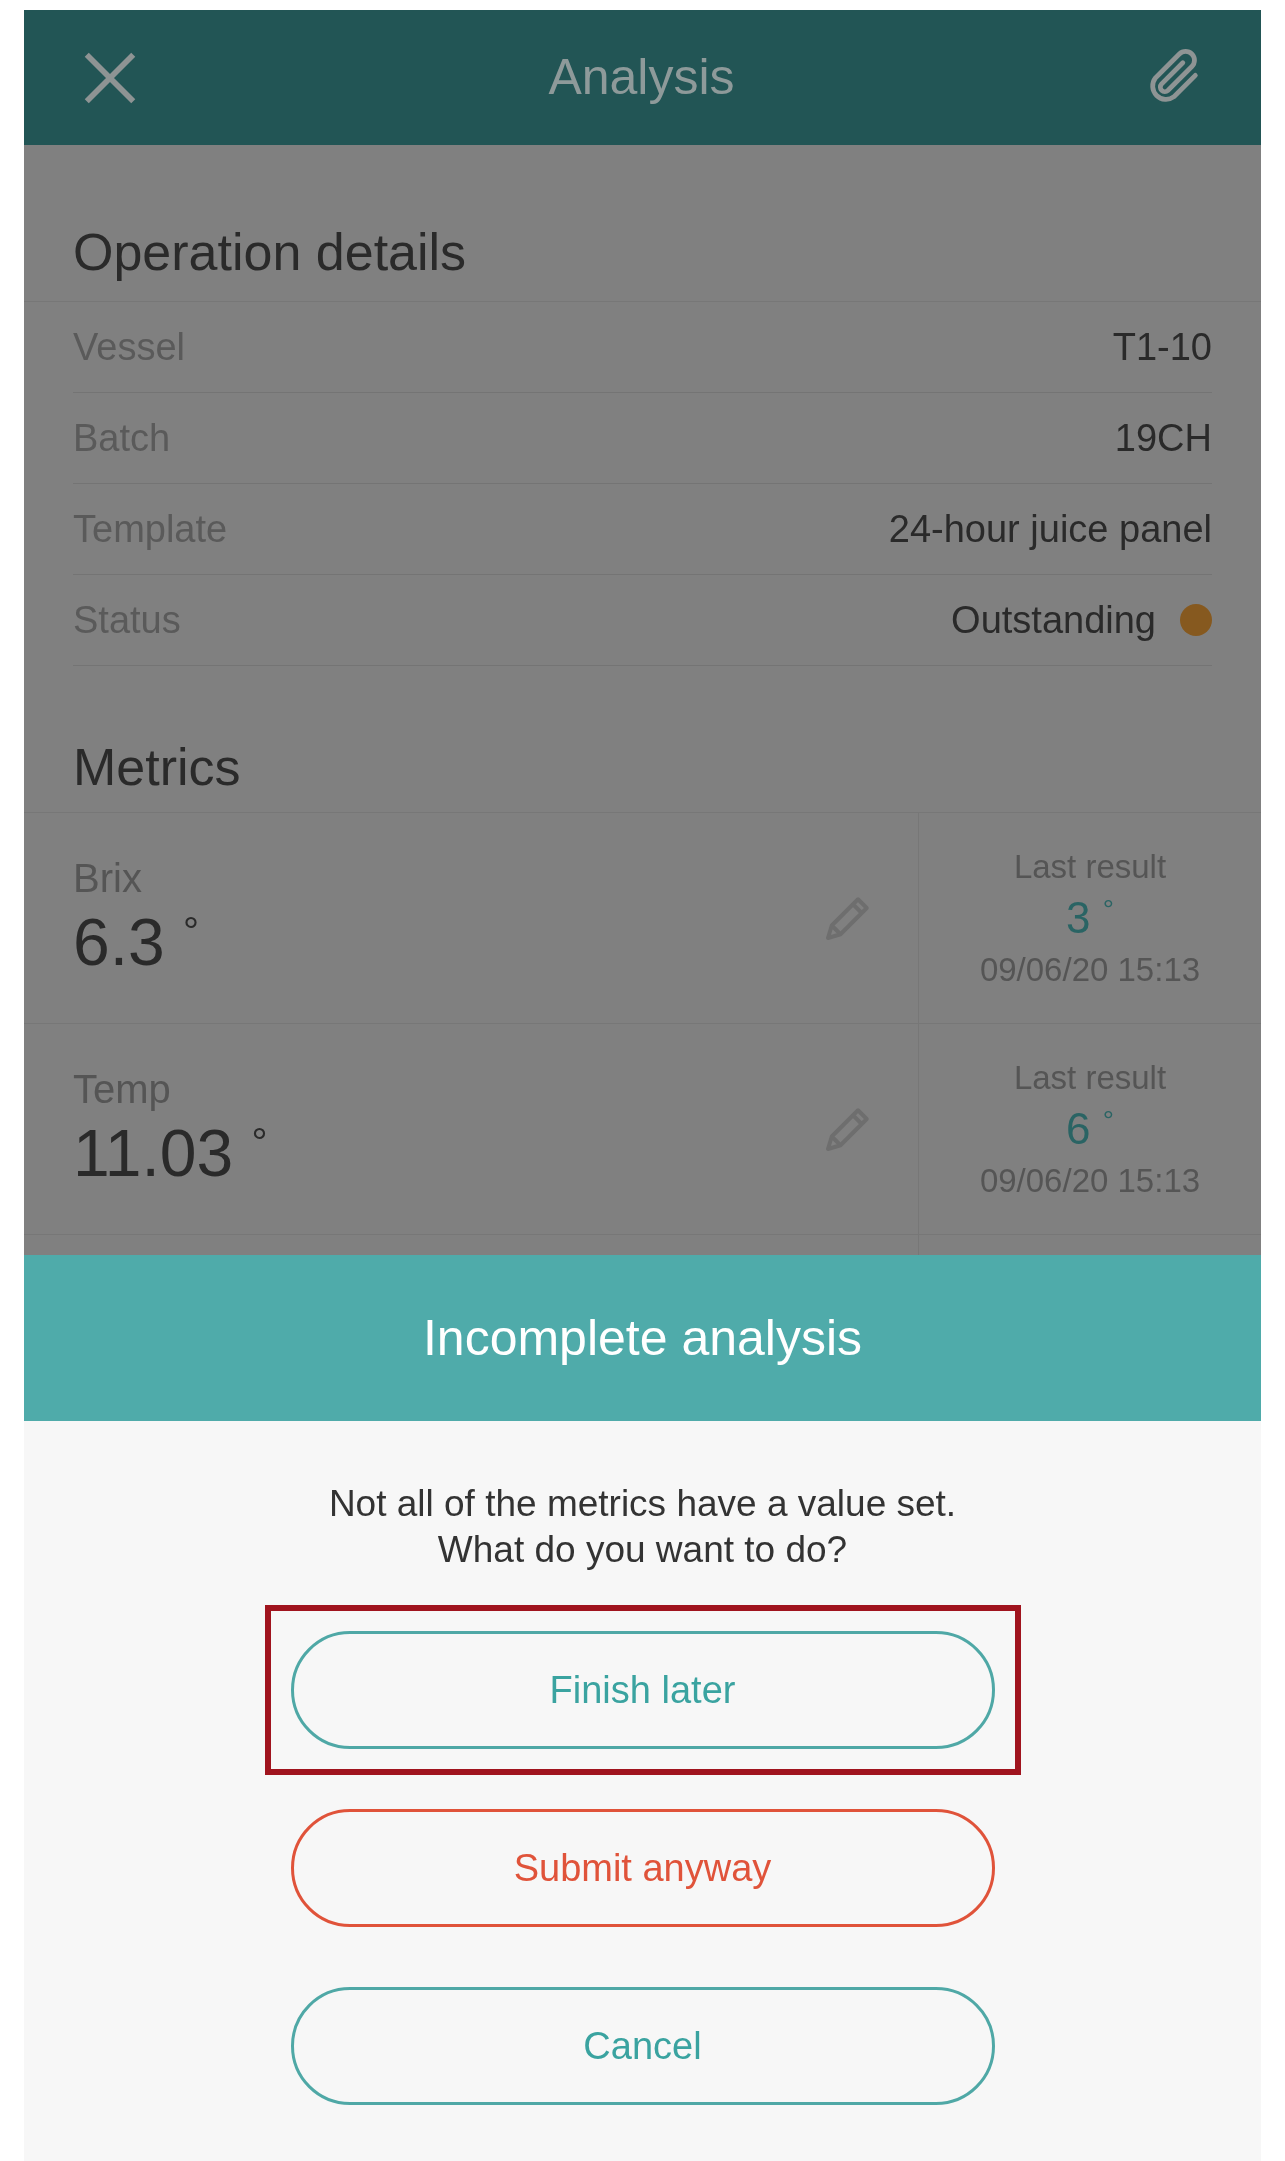 This screenshot has height=2161, width=1285. Describe the element at coordinates (642, 1338) in the screenshot. I see `dialog-title: Incomplete analysis` at that location.